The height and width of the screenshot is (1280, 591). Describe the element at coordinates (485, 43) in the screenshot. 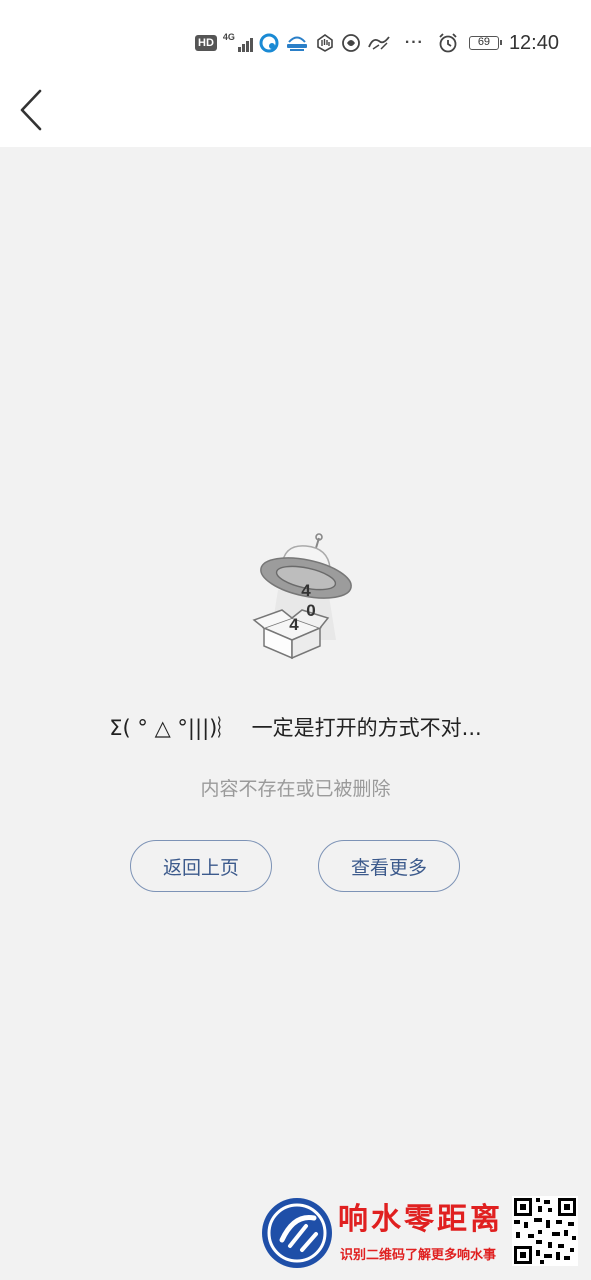

I see `battery-icon: 69` at that location.